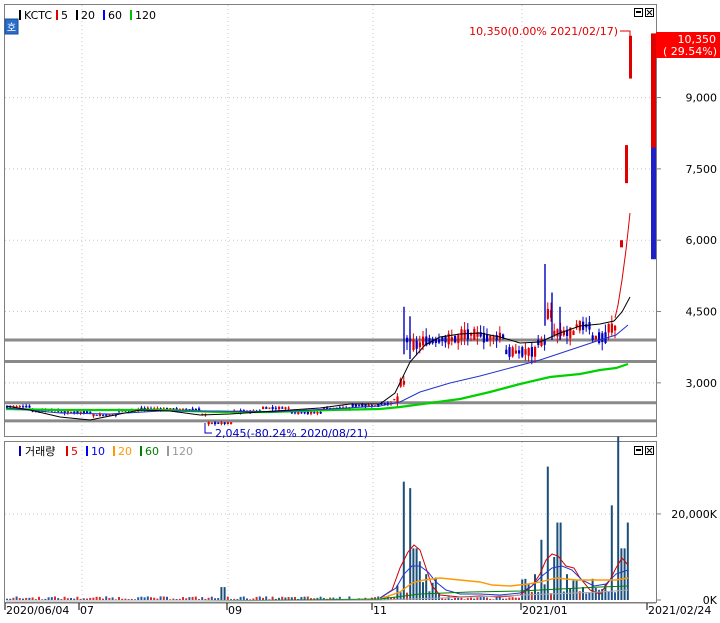  What do you see at coordinates (74, 451) in the screenshot?
I see `vol-legend-ma-5-label: 5` at bounding box center [74, 451].